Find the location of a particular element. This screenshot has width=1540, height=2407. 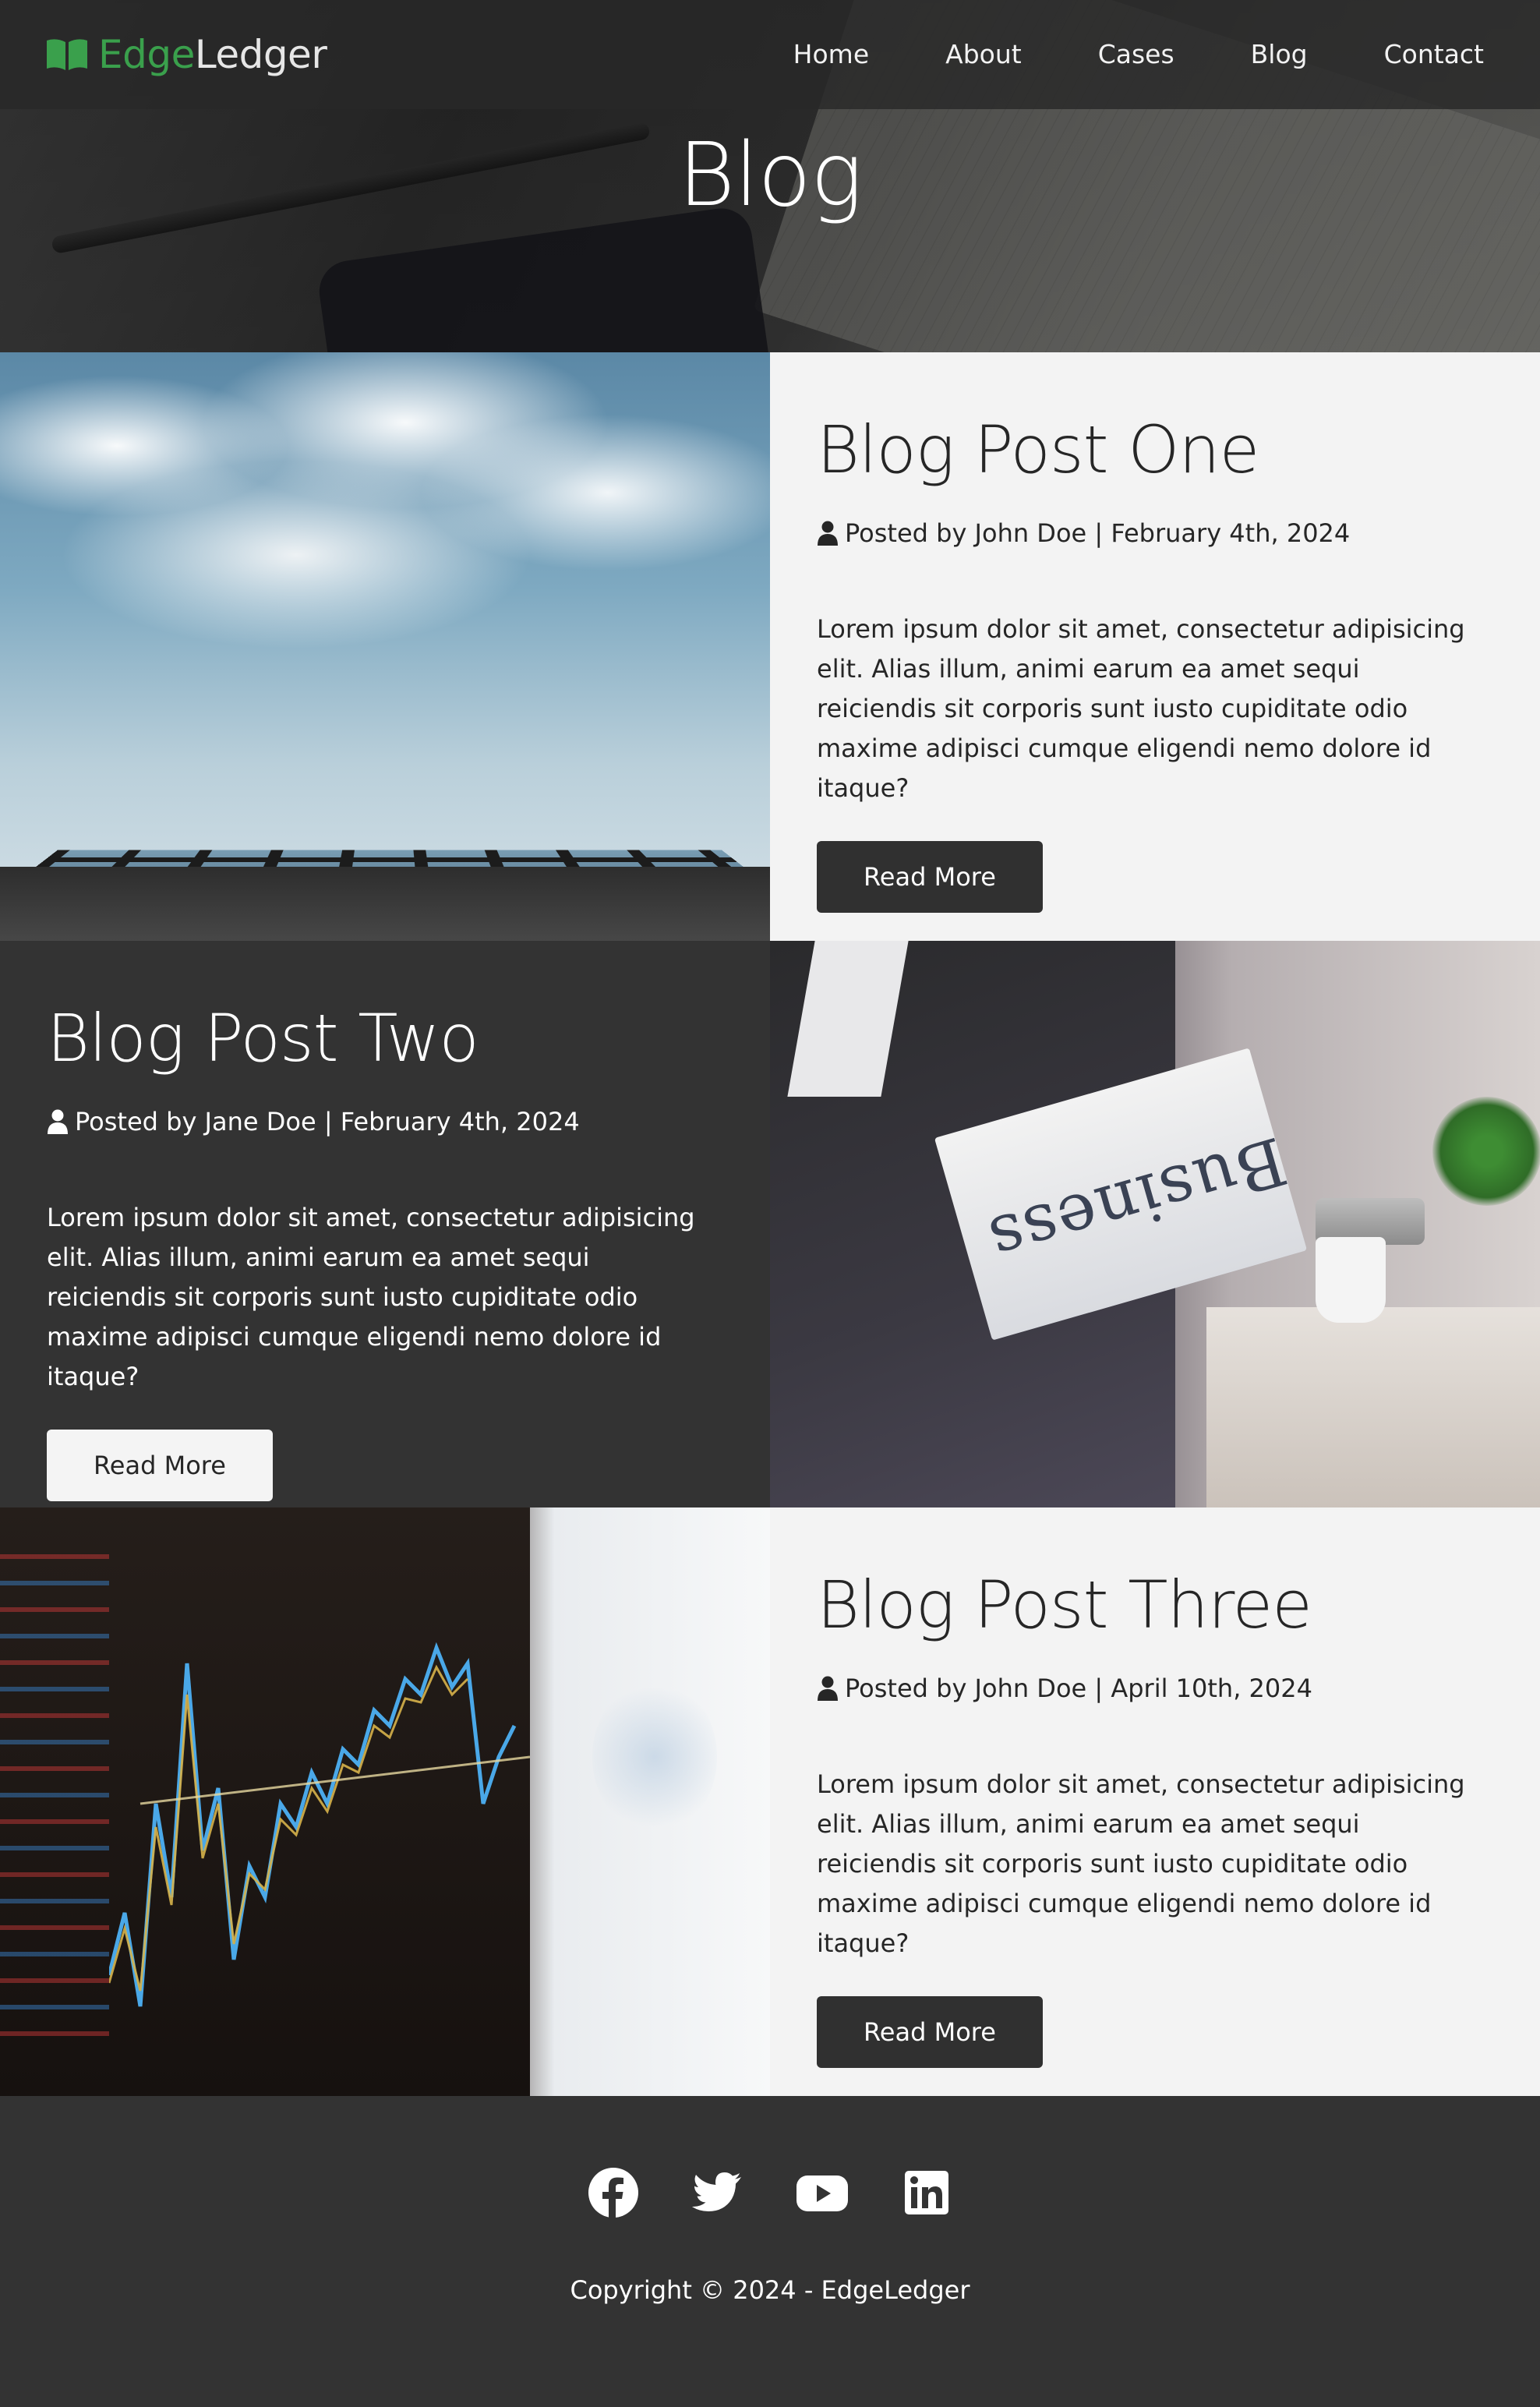

post-meta-text: Posted by Jane Doe | February 4th, 2024 is located at coordinates (327, 1121).